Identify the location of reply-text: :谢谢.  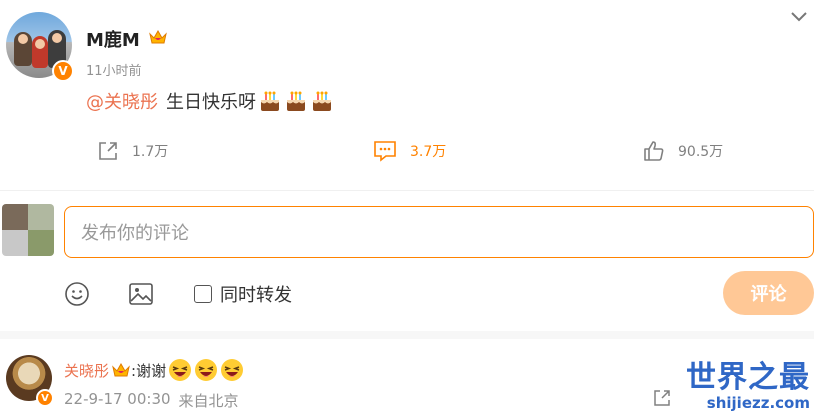
(149, 370).